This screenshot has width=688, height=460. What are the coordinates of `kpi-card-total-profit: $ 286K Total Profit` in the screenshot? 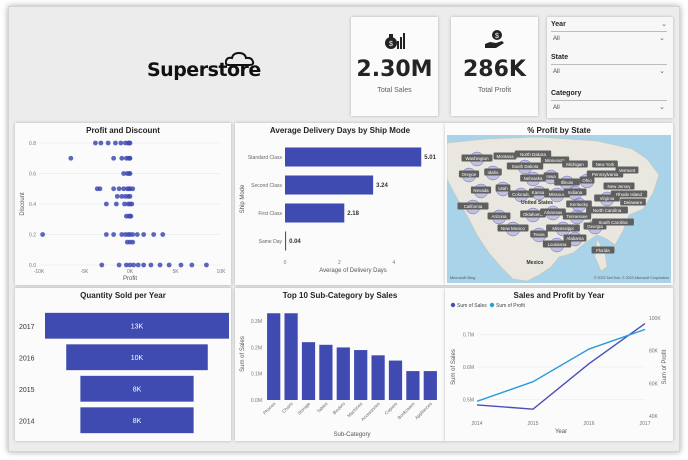 It's located at (494, 66).